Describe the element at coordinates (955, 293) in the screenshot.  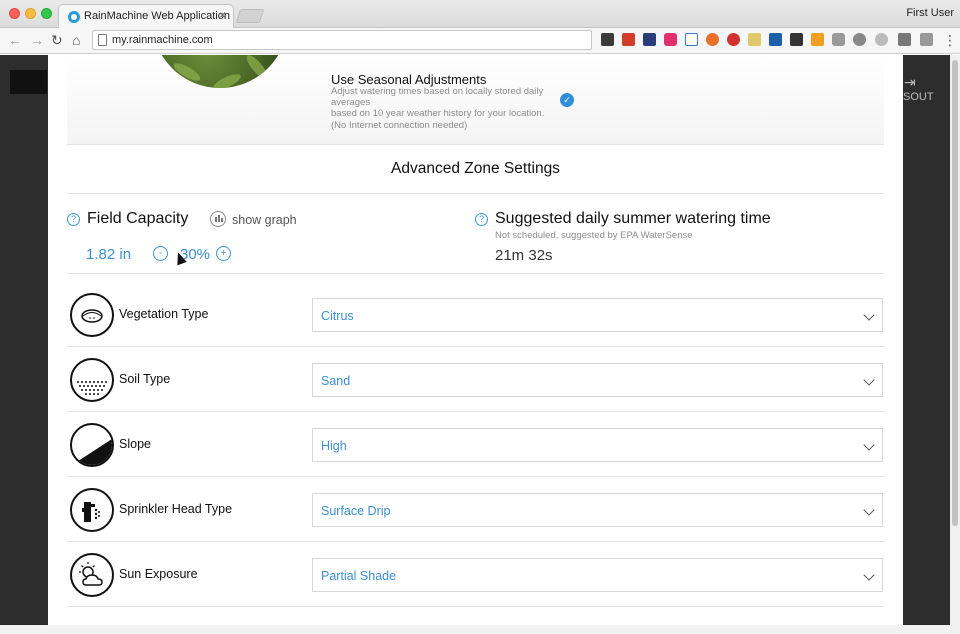
I see `scrollbar-thumb` at that location.